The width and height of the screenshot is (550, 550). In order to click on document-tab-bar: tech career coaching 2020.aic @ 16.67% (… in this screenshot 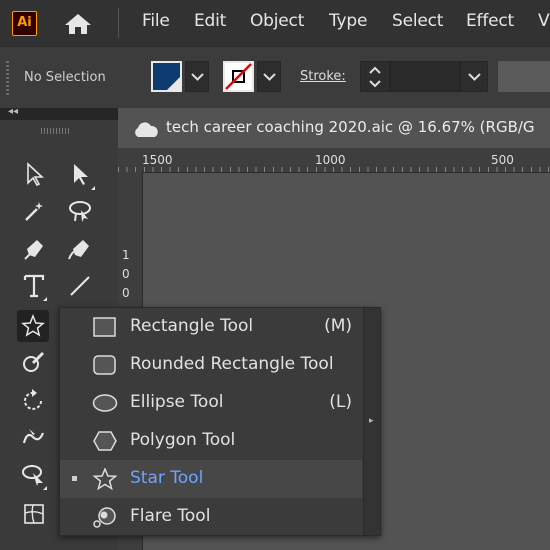, I will do `click(334, 128)`.